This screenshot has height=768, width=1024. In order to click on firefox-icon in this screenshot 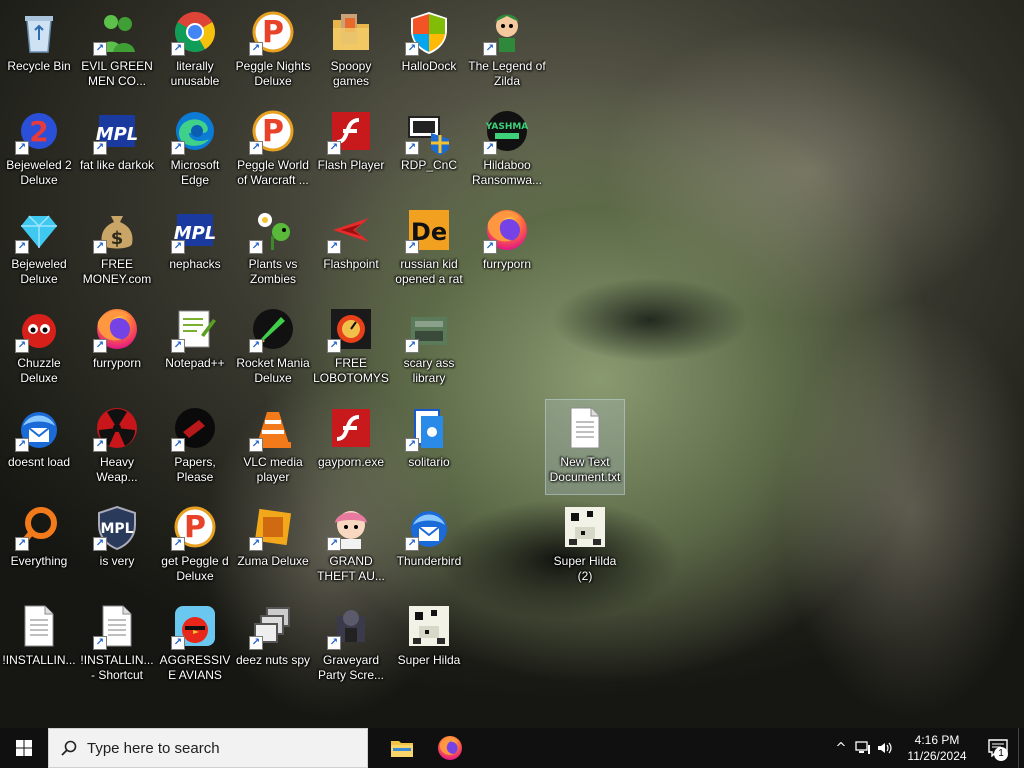, I will do `click(450, 748)`.